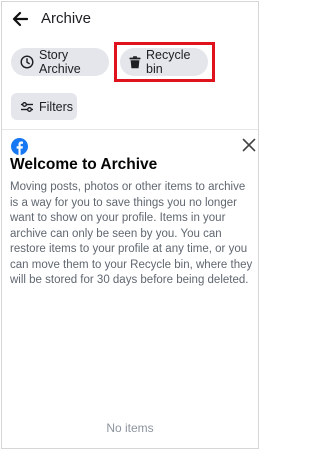 Image resolution: width=320 pixels, height=450 pixels. I want to click on tab-story-archive: Story Archive, so click(60, 62).